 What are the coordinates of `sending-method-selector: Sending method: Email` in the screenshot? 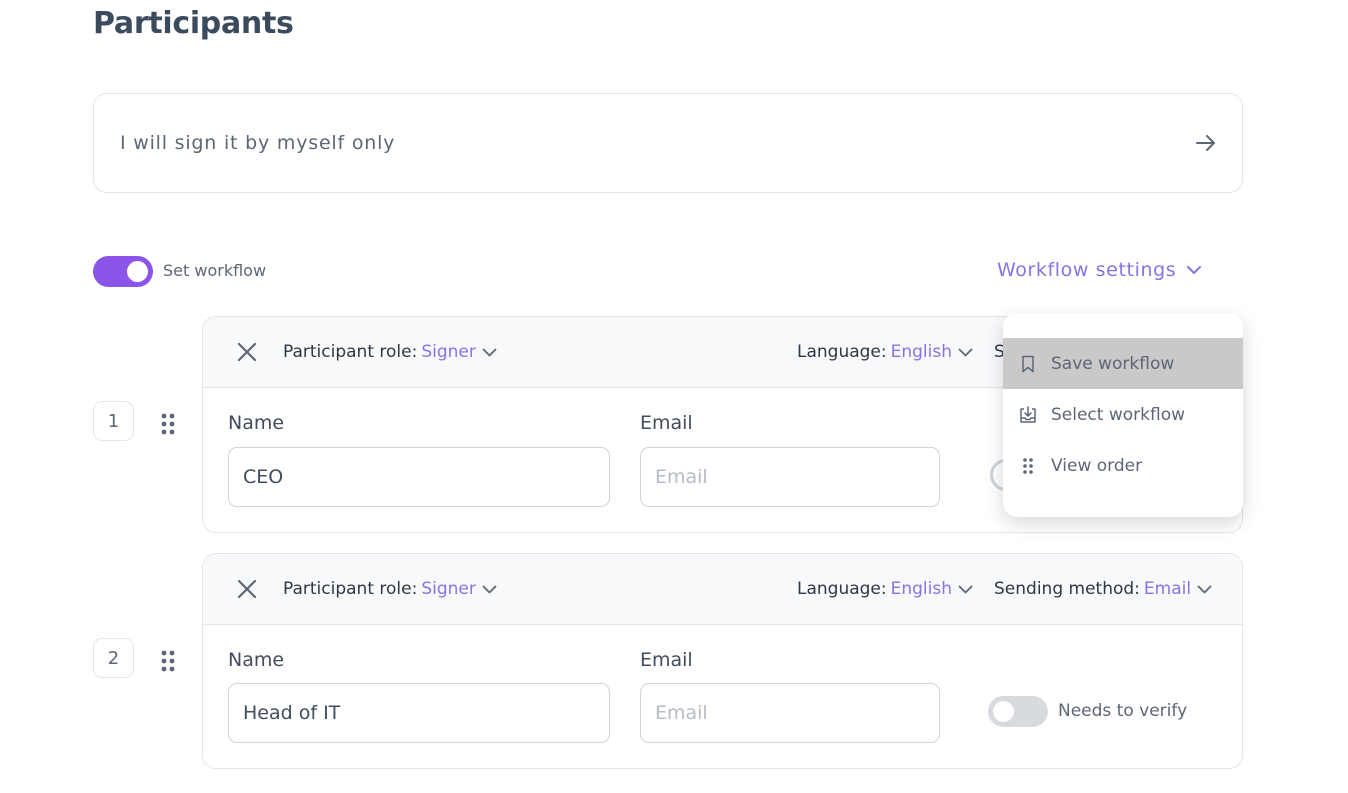 It's located at (1103, 589).